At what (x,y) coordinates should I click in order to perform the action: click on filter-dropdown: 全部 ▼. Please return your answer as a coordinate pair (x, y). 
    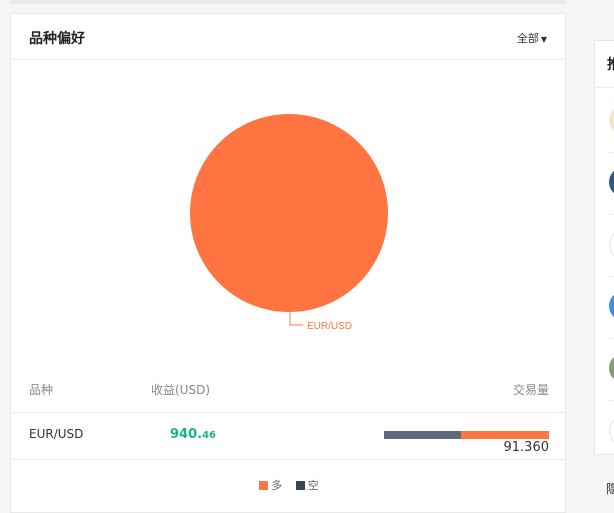
    Looking at the image, I should click on (532, 38).